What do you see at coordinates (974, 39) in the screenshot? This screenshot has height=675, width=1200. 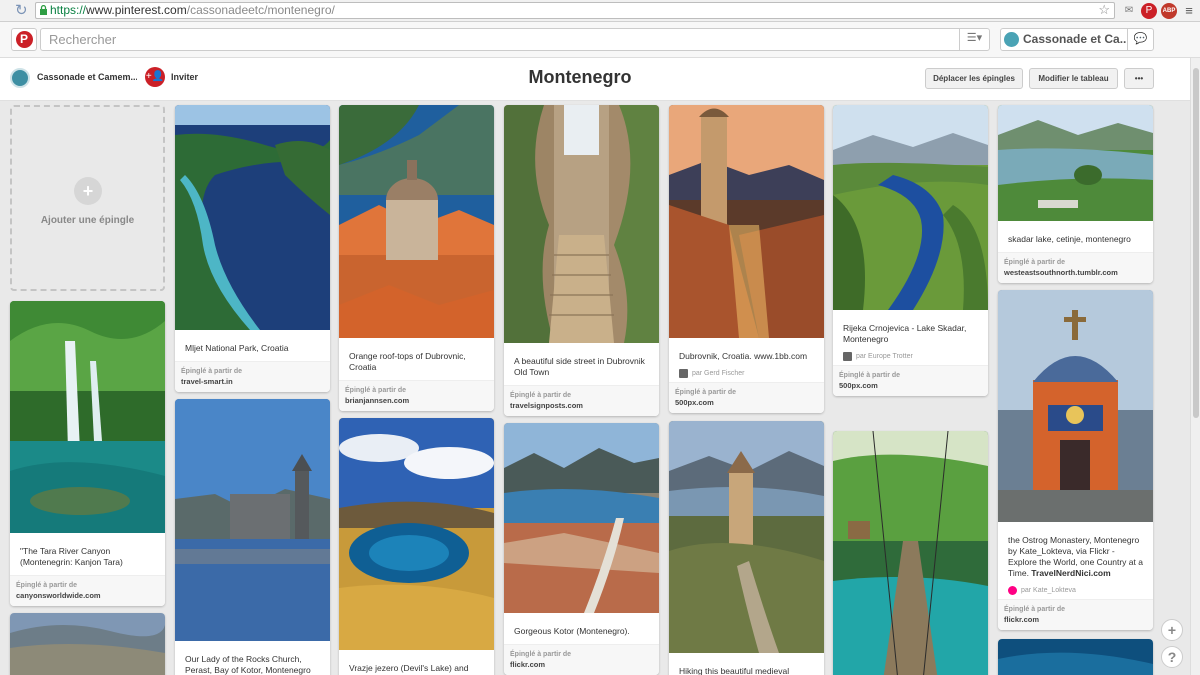 I see `search-menu-icon: ☰▾` at bounding box center [974, 39].